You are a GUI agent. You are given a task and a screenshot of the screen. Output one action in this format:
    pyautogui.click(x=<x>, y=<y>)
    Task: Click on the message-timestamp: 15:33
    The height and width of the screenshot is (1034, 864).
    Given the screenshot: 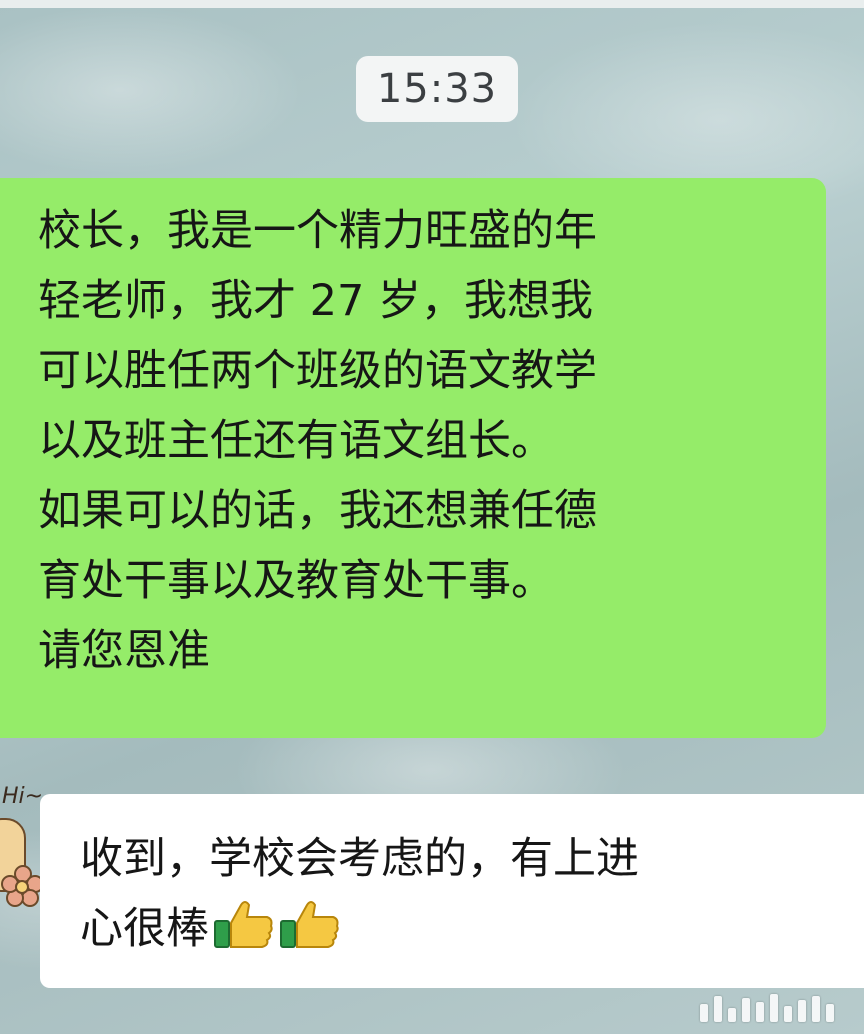 What is the action you would take?
    pyautogui.click(x=437, y=89)
    